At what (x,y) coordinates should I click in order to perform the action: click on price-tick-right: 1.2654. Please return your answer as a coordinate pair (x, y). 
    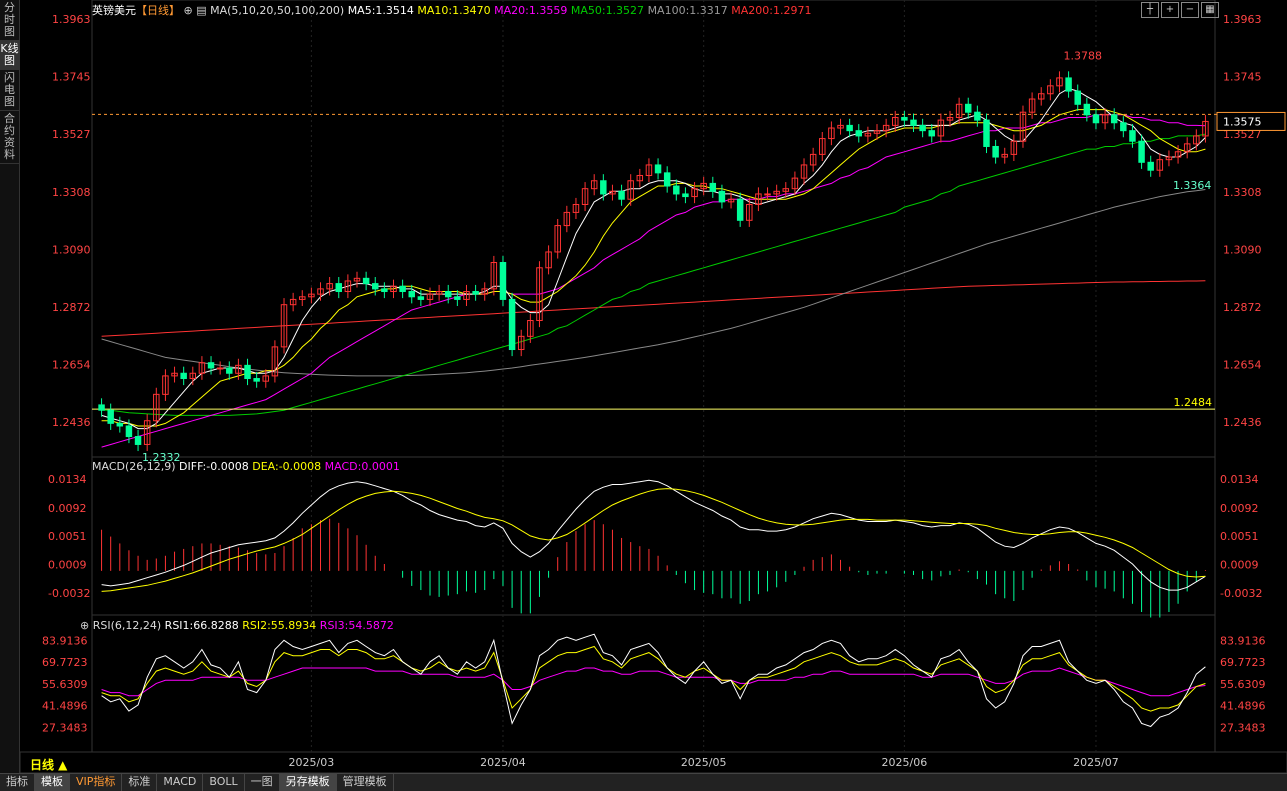
    Looking at the image, I should click on (1242, 364).